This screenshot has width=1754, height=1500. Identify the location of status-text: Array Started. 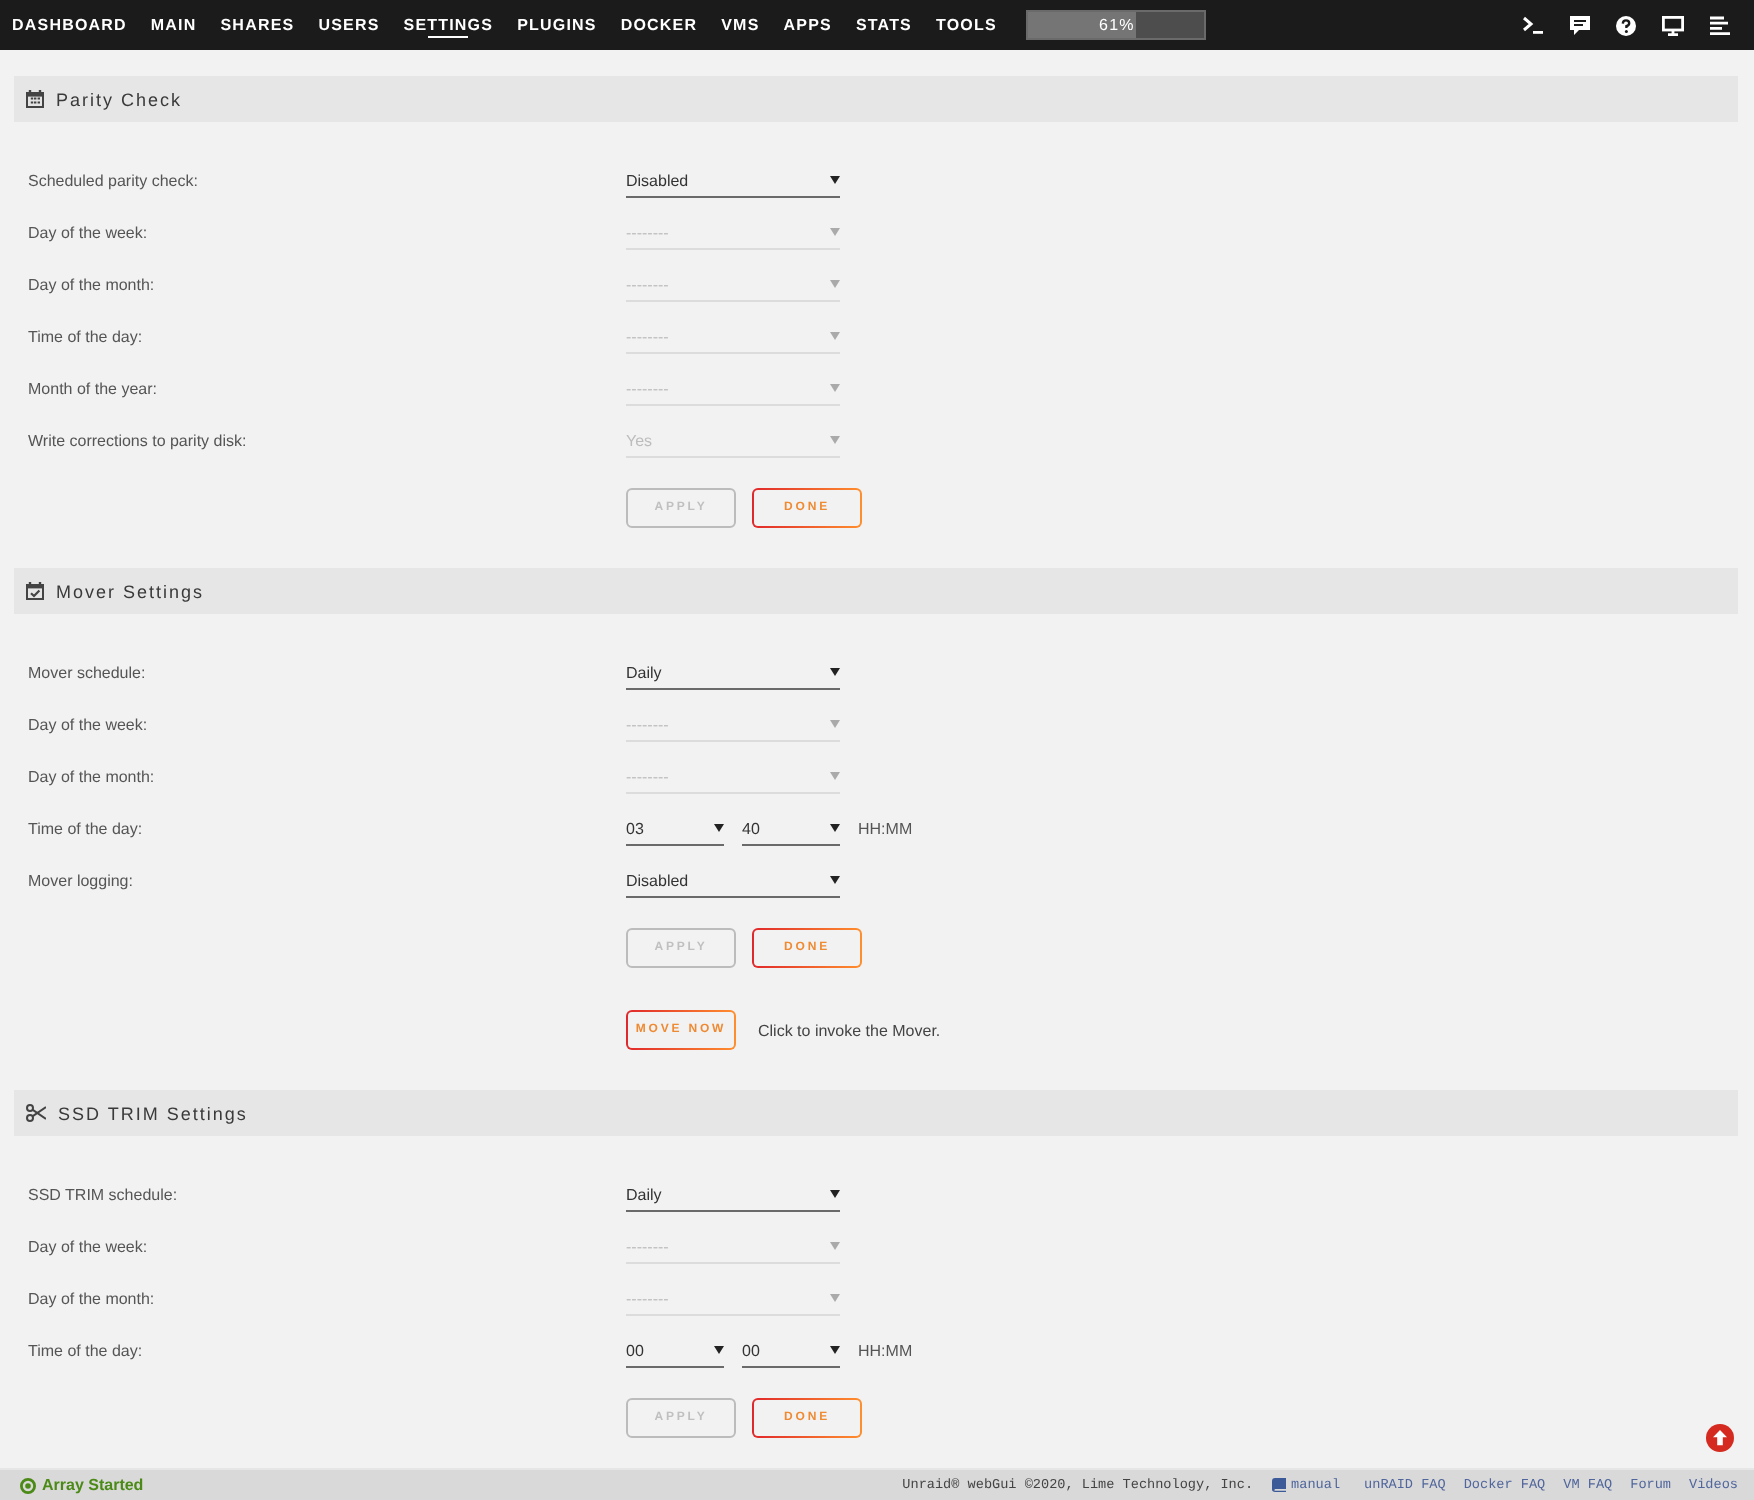
(93, 1485).